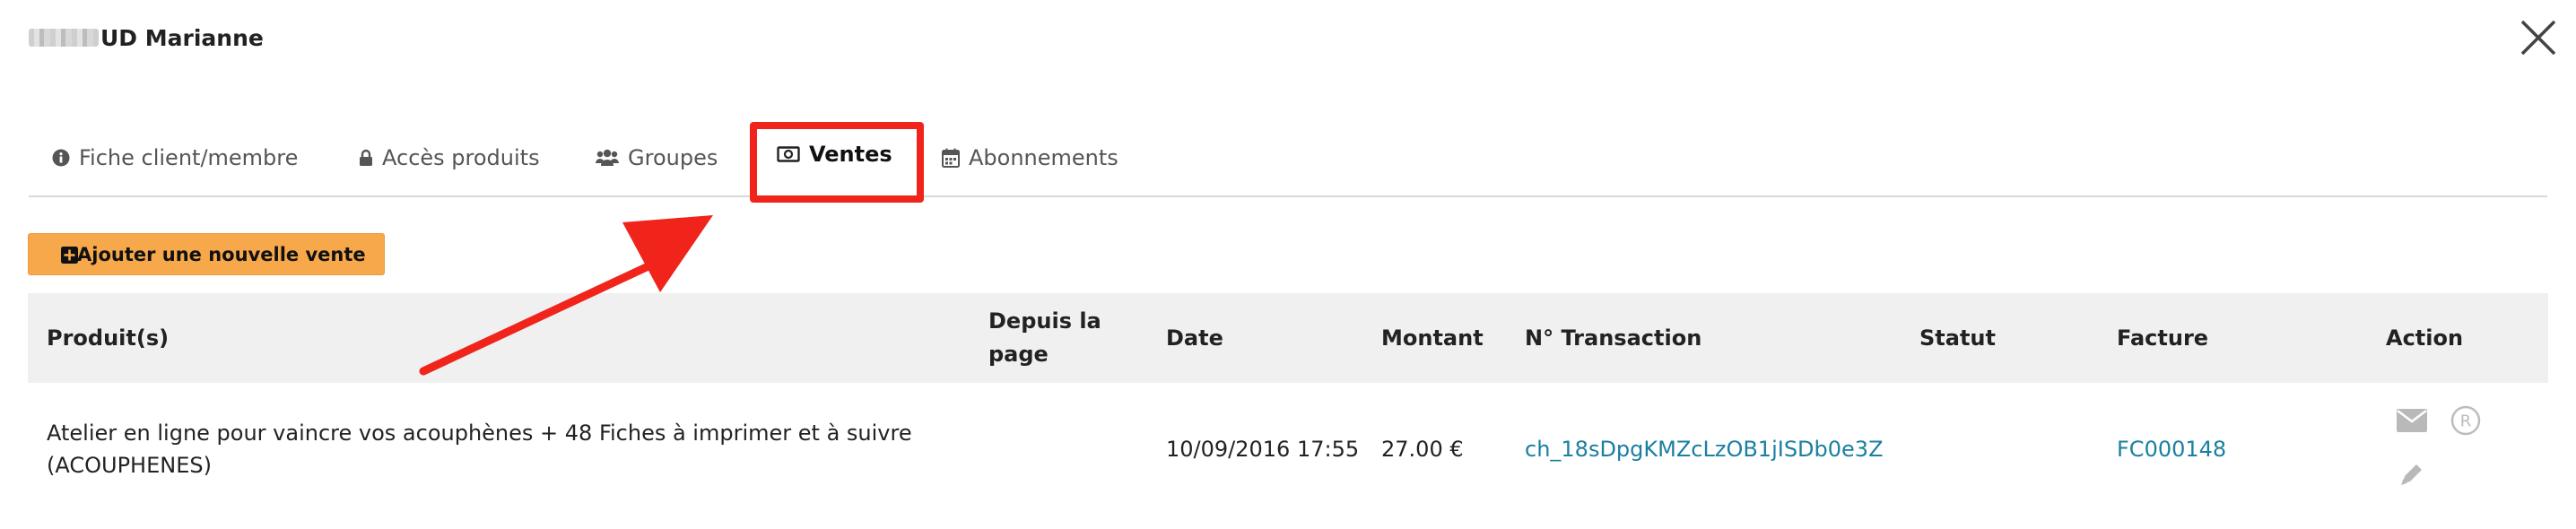 This screenshot has width=2576, height=529. What do you see at coordinates (2163, 338) in the screenshot?
I see `col-header-invoice: Facture` at bounding box center [2163, 338].